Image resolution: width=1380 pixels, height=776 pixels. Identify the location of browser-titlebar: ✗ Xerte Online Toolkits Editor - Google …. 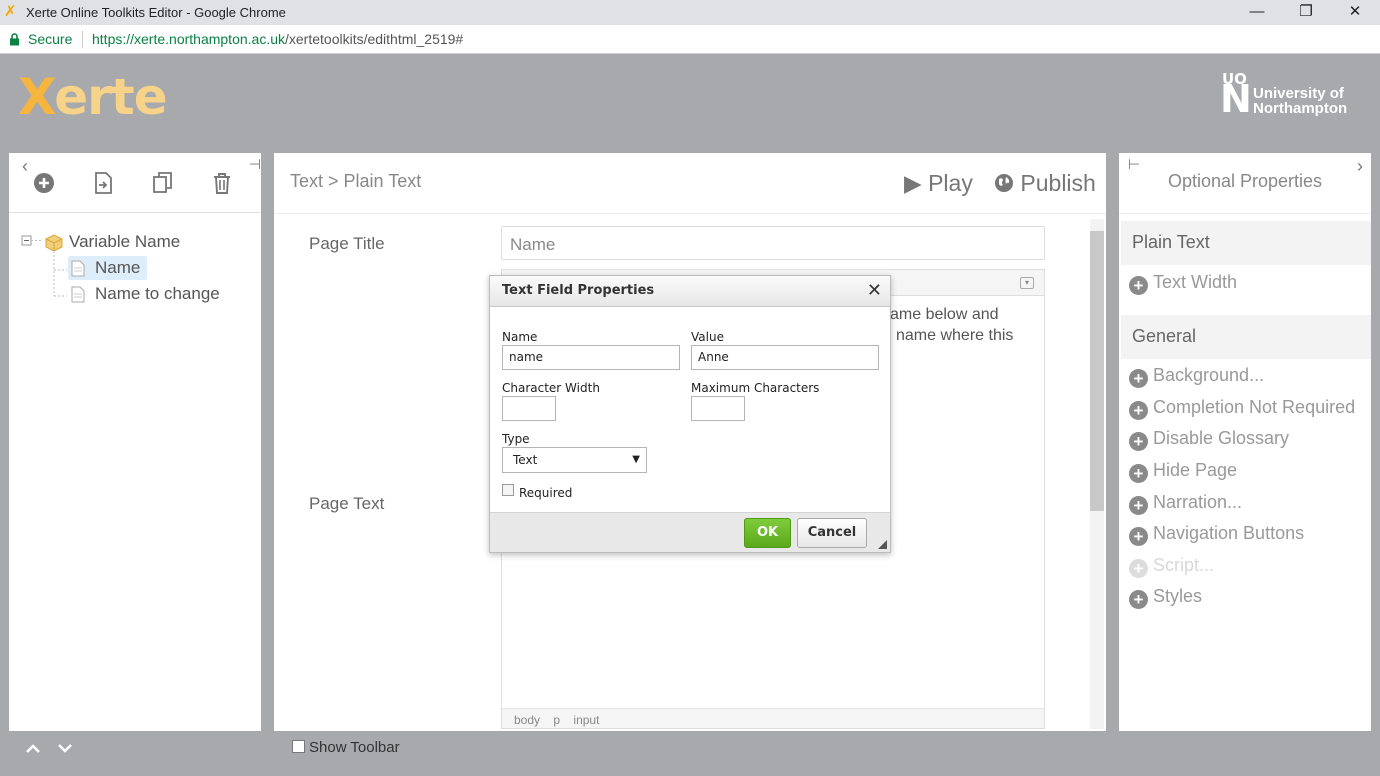
(690, 12).